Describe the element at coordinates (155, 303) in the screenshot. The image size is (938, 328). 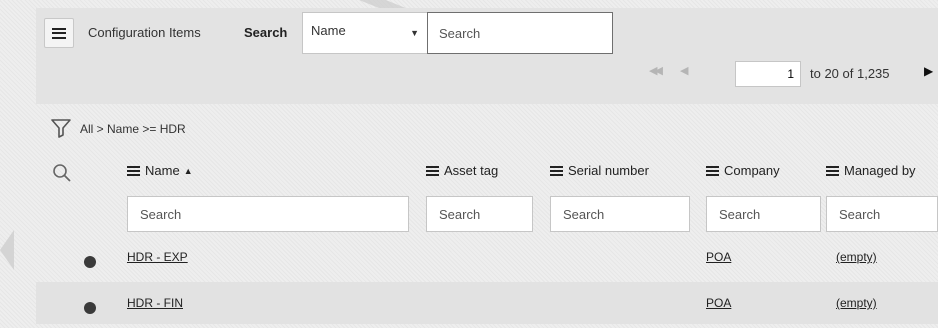
I see `record-name-link: HDR - FIN` at that location.